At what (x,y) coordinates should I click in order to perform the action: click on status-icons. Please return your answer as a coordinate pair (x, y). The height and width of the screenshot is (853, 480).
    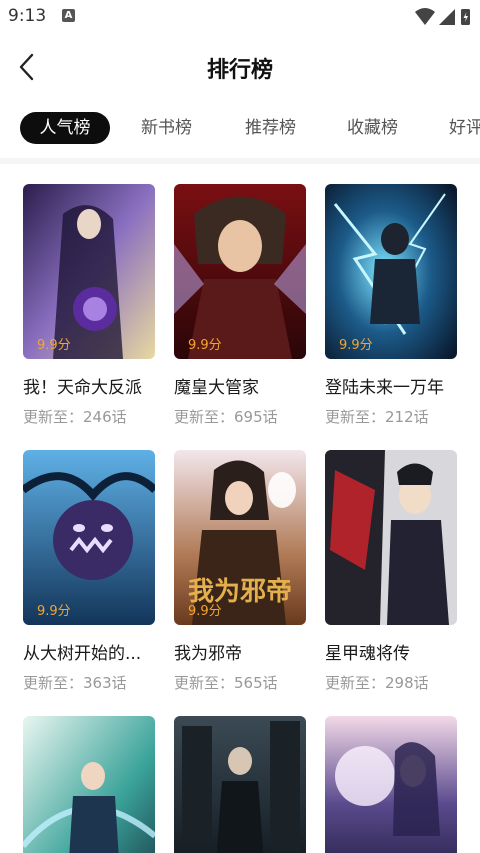
    Looking at the image, I should click on (443, 17).